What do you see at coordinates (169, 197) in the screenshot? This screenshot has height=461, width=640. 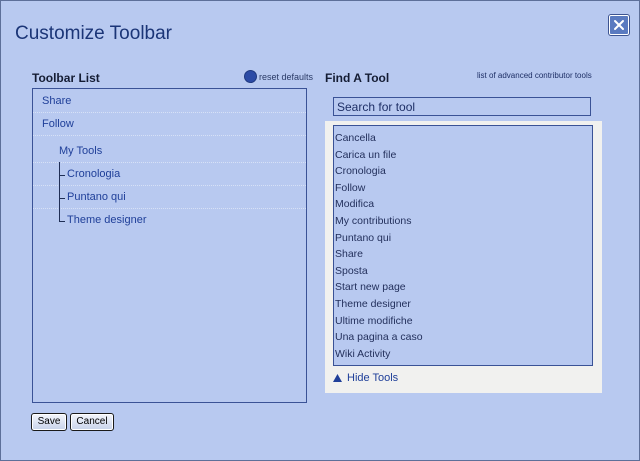 I see `toolbar-item-puntano-qui: Puntano qui` at bounding box center [169, 197].